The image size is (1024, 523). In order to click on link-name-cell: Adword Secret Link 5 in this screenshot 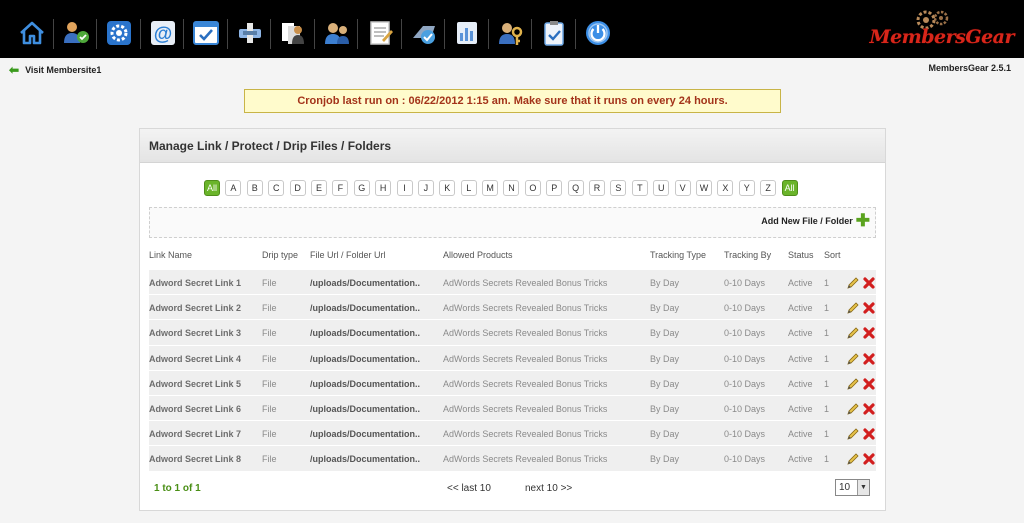, I will do `click(195, 384)`.